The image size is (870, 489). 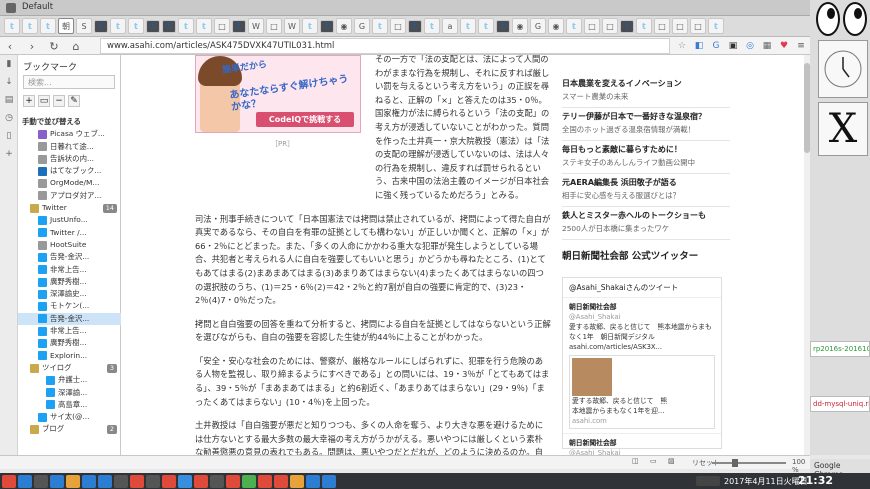 I want to click on bookmark-item: HootSuite, so click(x=69, y=245).